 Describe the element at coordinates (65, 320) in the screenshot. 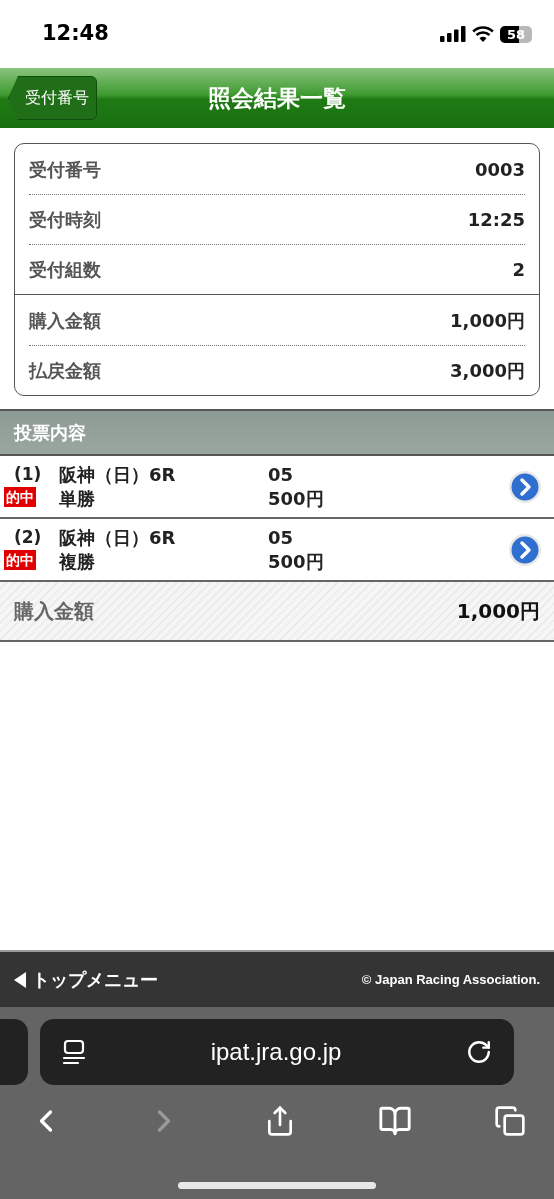

I see `summary-label: 購入金額` at that location.